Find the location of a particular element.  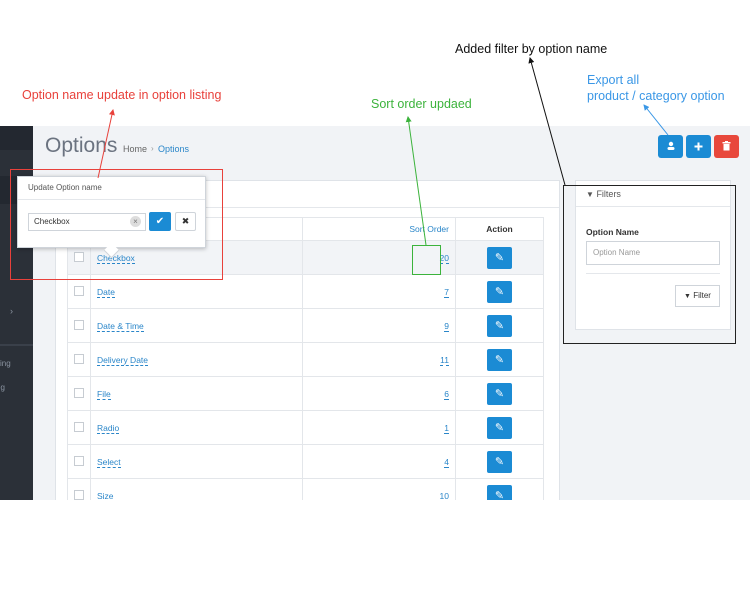

arrow-filter is located at coordinates (547, 121).